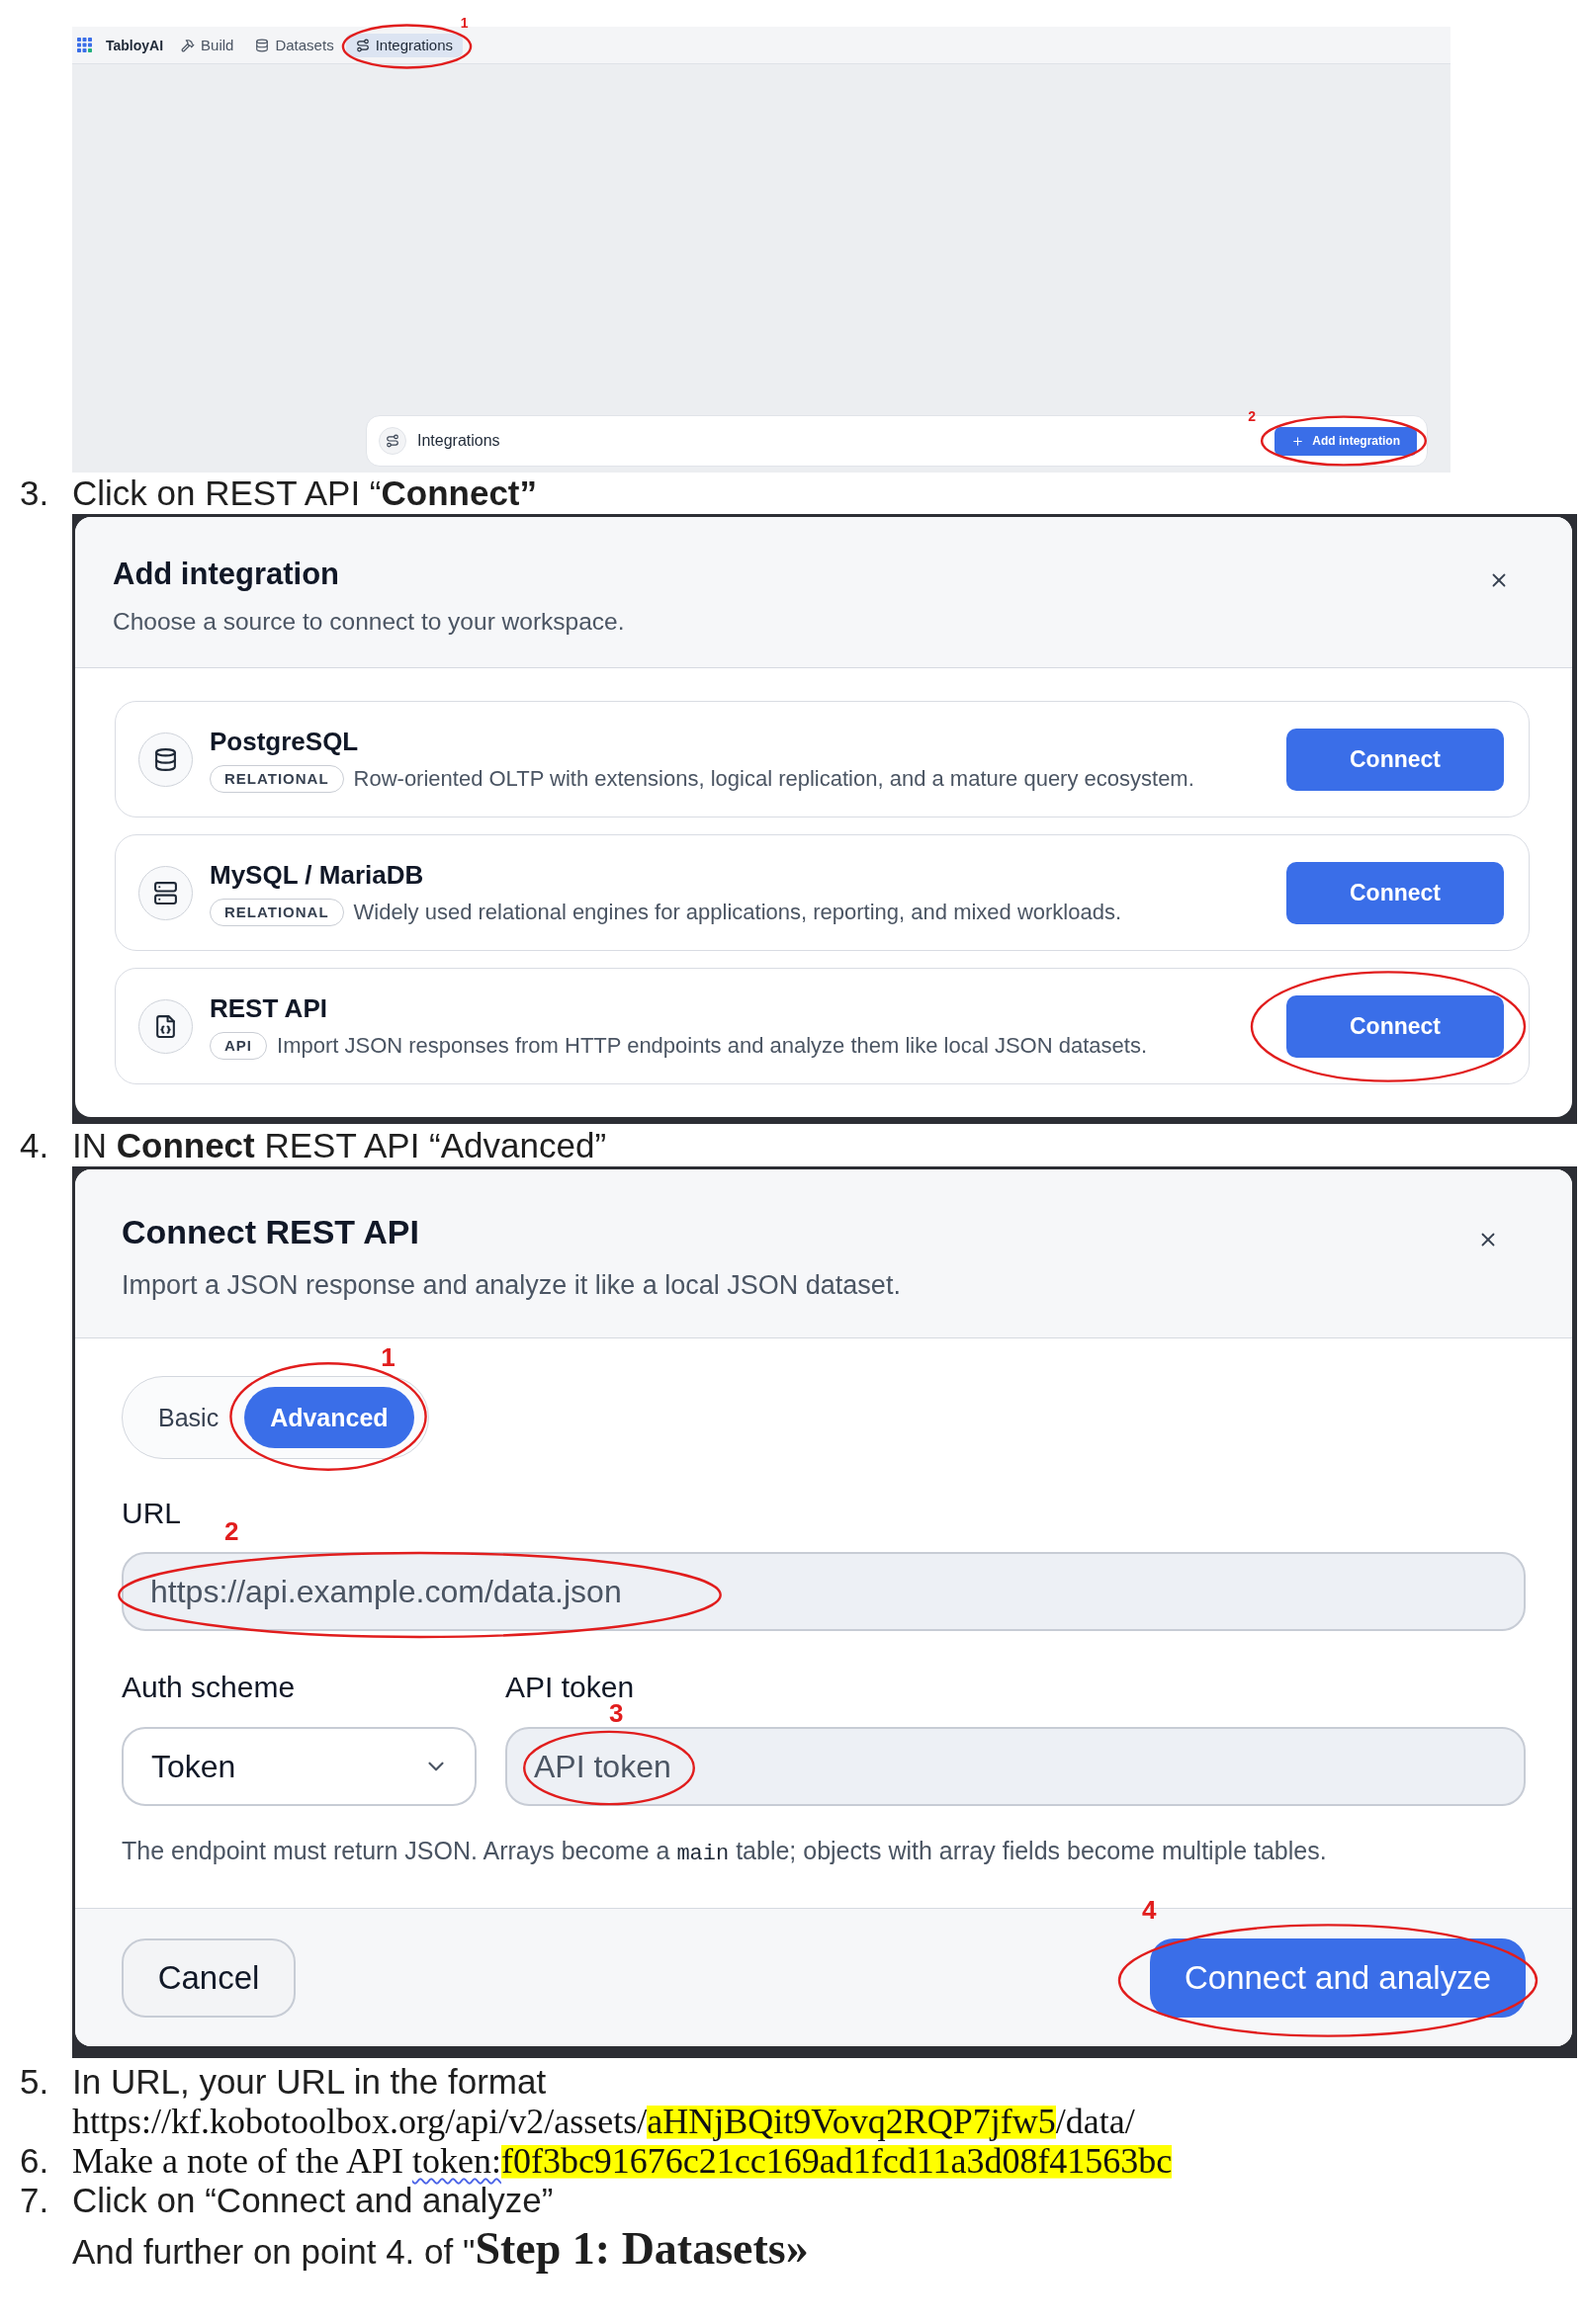 The height and width of the screenshot is (2324, 1582). I want to click on field-label: Auth scheme, so click(209, 1687).